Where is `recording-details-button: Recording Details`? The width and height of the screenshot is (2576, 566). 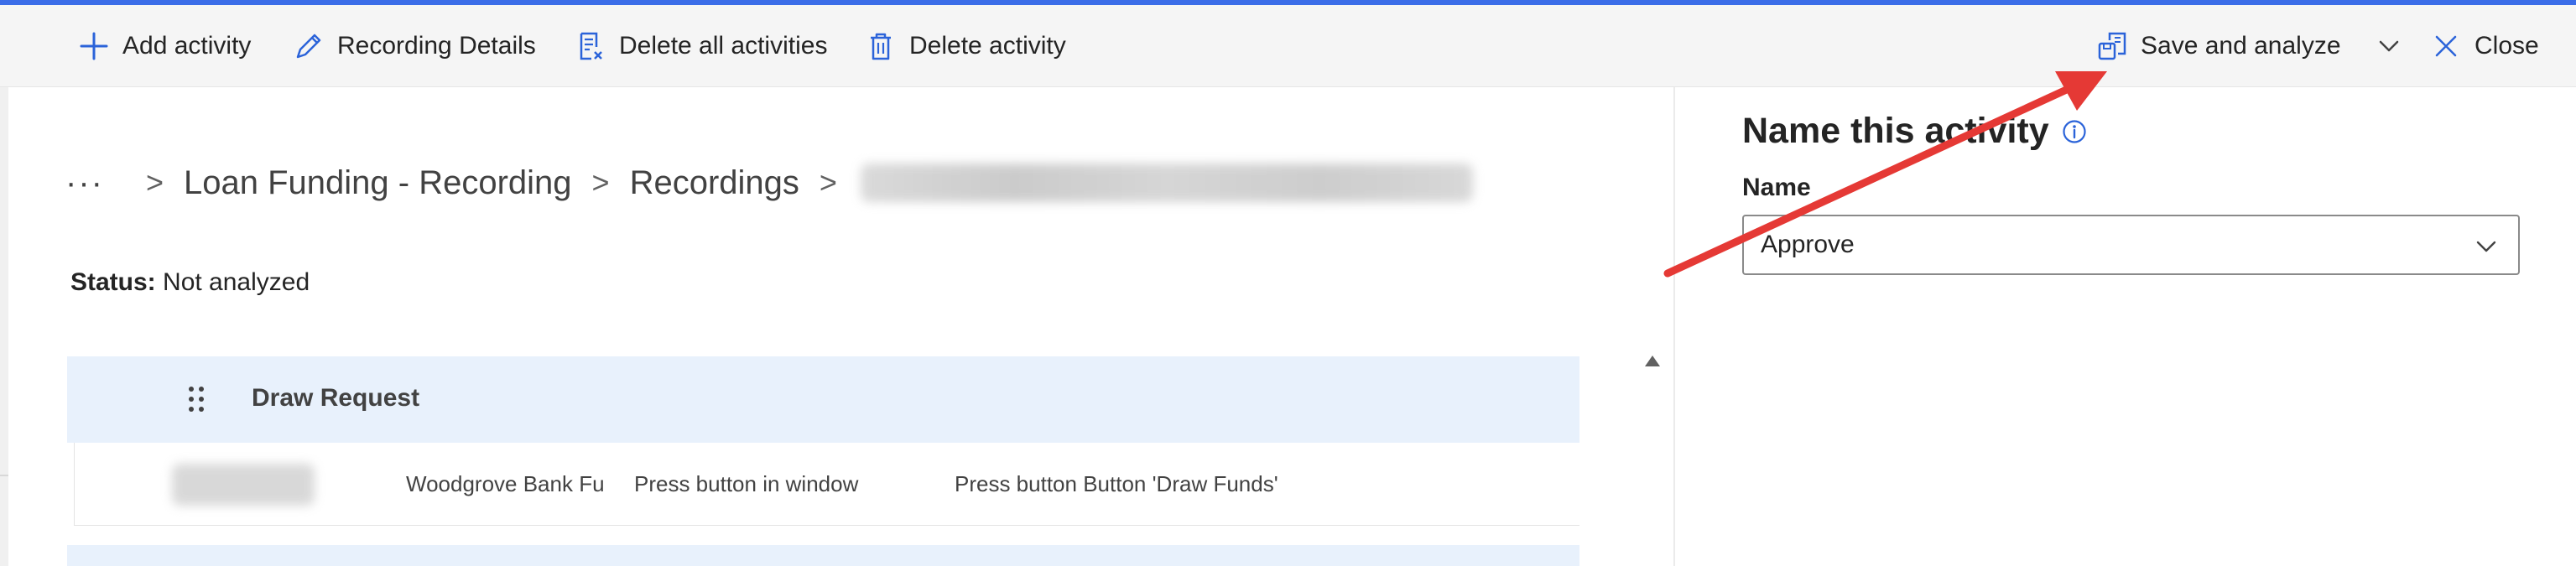
recording-details-button: Recording Details is located at coordinates (414, 46).